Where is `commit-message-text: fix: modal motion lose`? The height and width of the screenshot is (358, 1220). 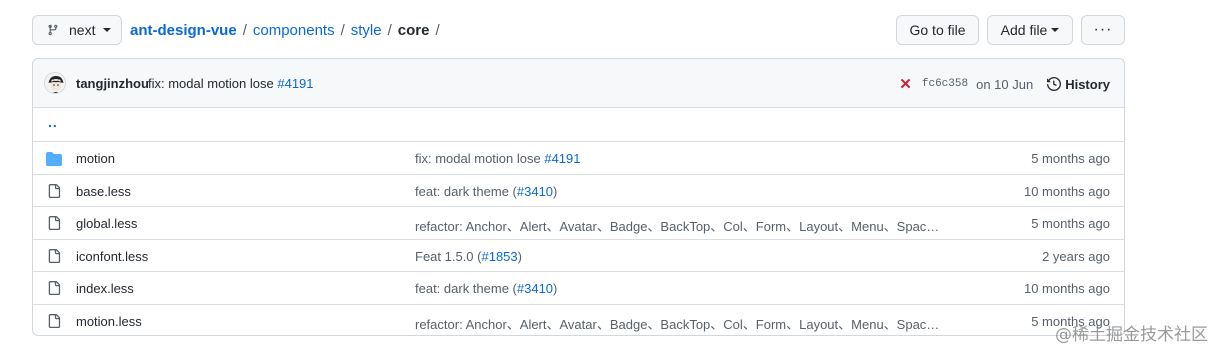 commit-message-text: fix: modal motion lose is located at coordinates (211, 83).